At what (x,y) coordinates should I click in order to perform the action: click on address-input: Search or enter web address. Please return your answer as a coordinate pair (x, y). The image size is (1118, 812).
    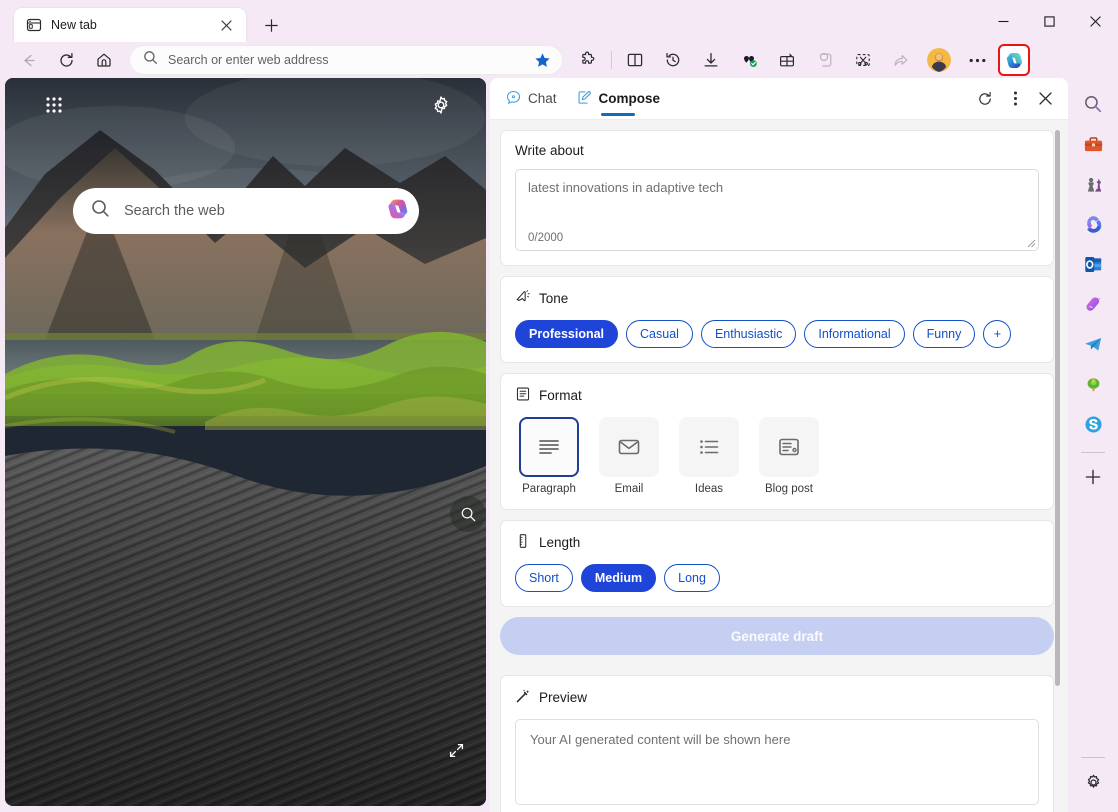
    Looking at the image, I should click on (348, 60).